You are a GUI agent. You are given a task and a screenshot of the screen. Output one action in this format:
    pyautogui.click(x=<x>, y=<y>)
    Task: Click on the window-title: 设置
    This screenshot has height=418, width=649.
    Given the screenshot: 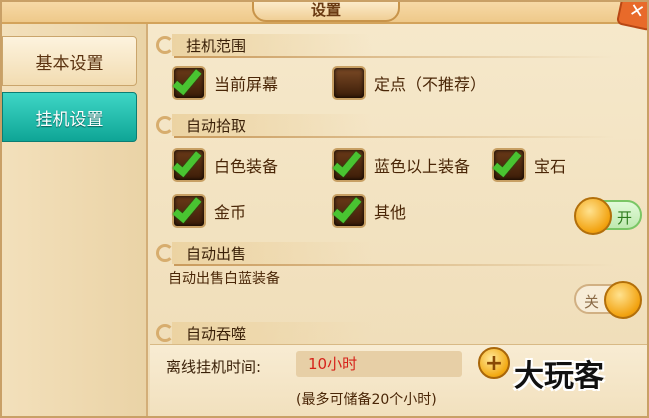 What is the action you would take?
    pyautogui.click(x=326, y=12)
    